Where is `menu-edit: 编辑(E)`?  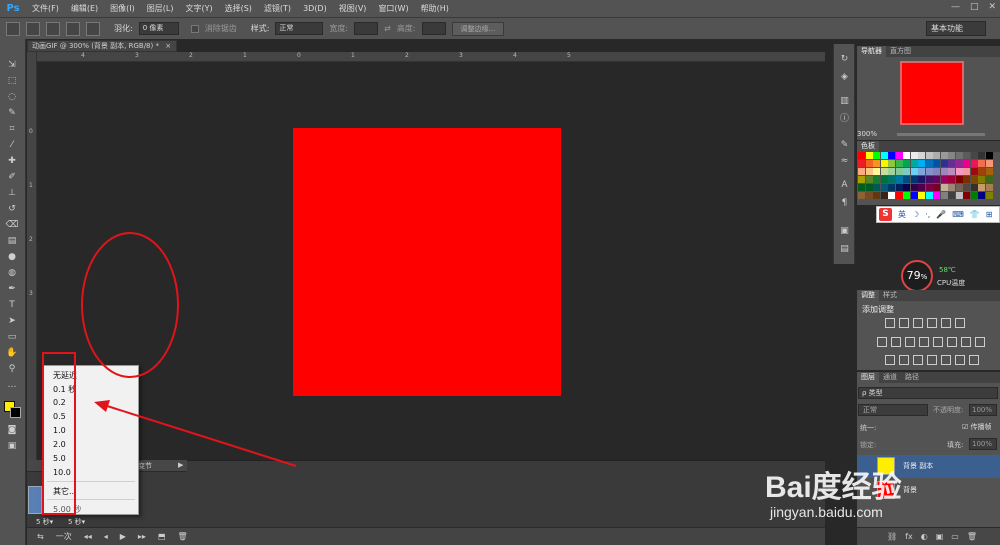 menu-edit: 编辑(E) is located at coordinates (84, 8).